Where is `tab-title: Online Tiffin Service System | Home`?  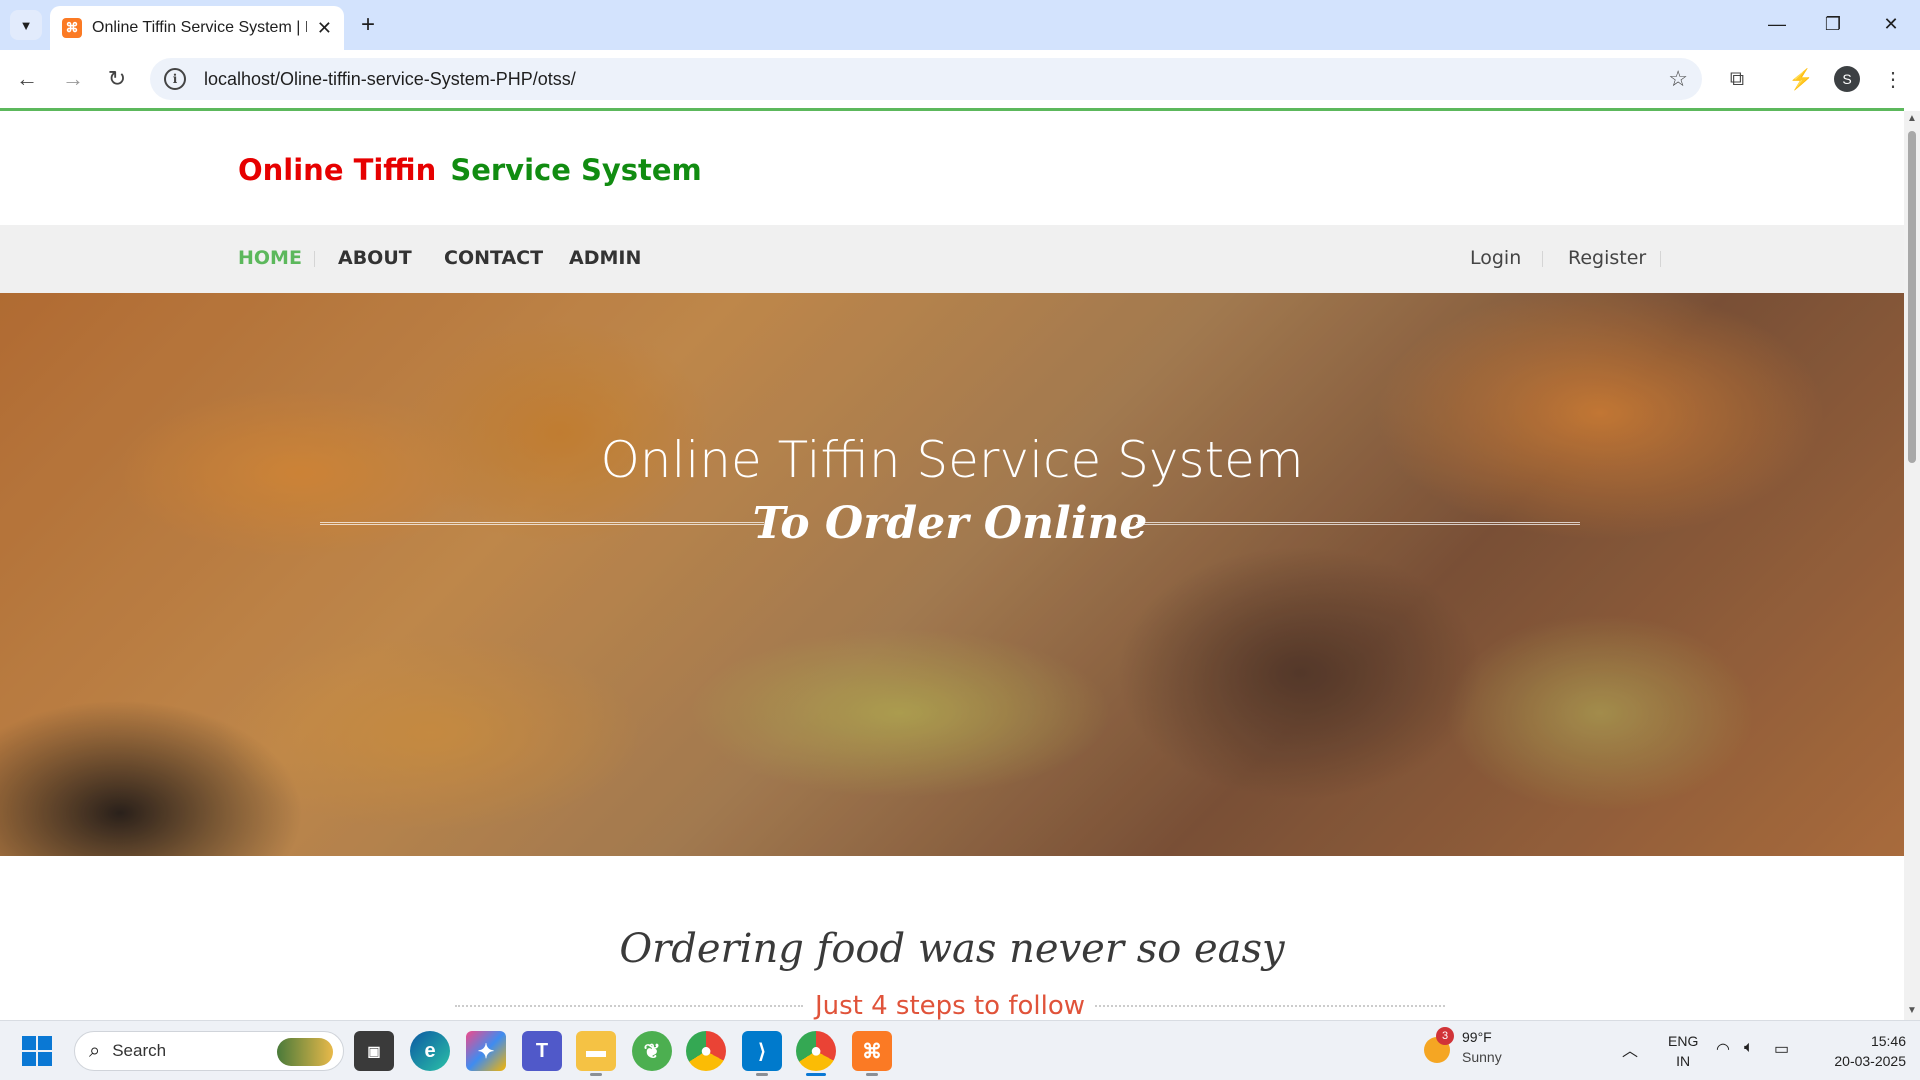
tab-title: Online Tiffin Service System | Home is located at coordinates (199, 27).